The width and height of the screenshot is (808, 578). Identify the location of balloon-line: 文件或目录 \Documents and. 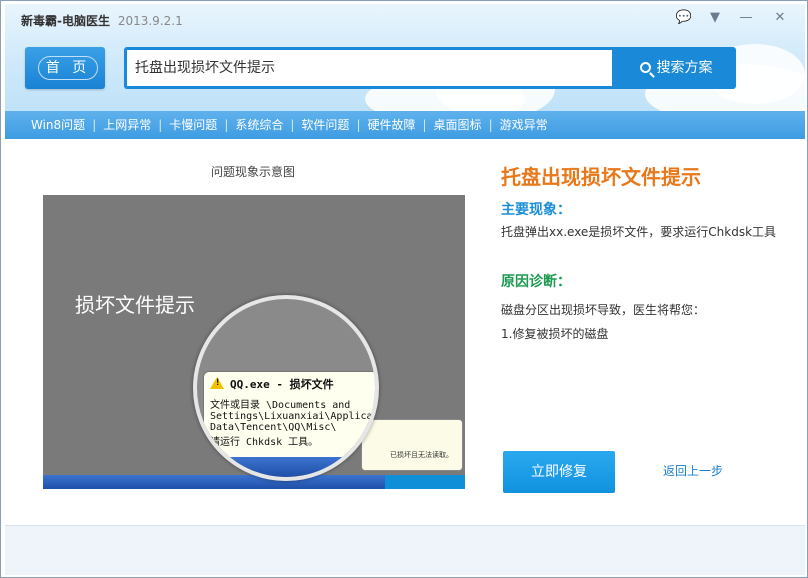
(280, 405).